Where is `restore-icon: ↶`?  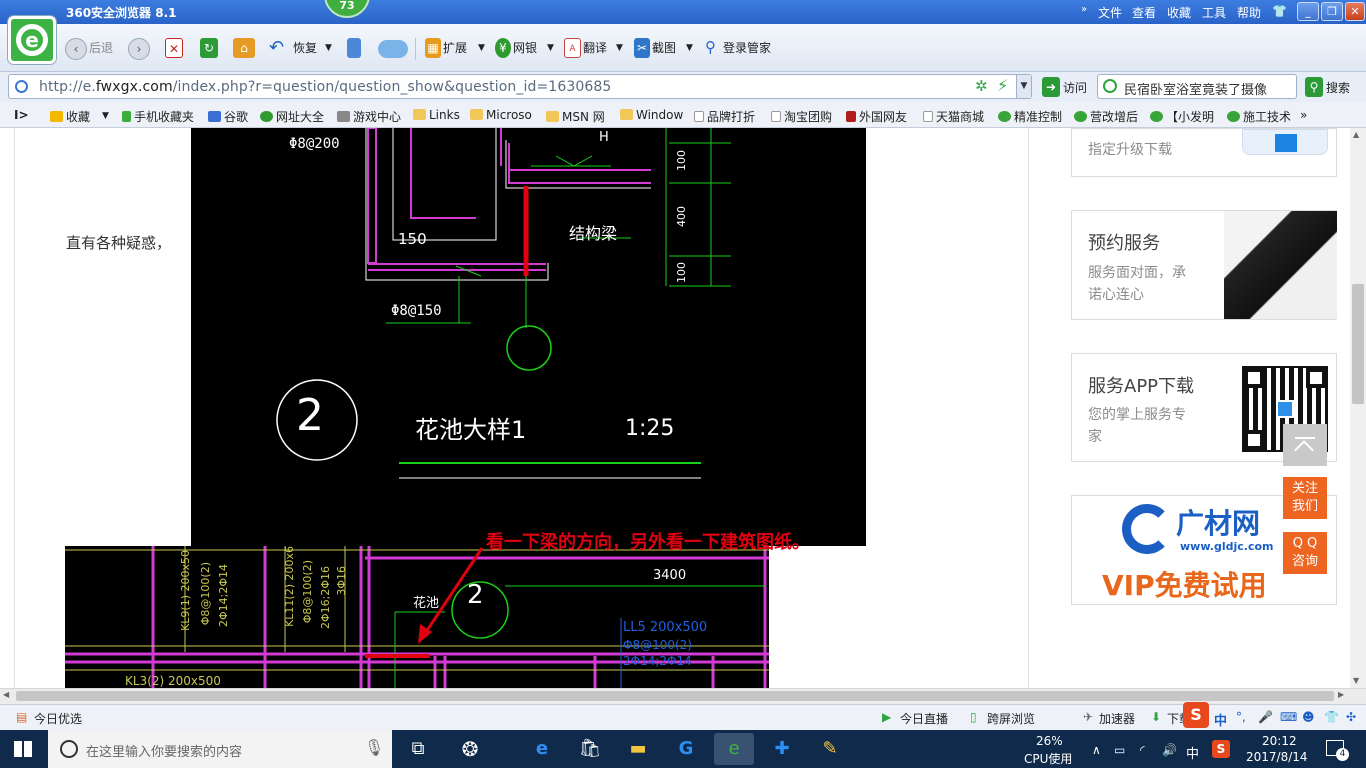 restore-icon: ↶ is located at coordinates (276, 47).